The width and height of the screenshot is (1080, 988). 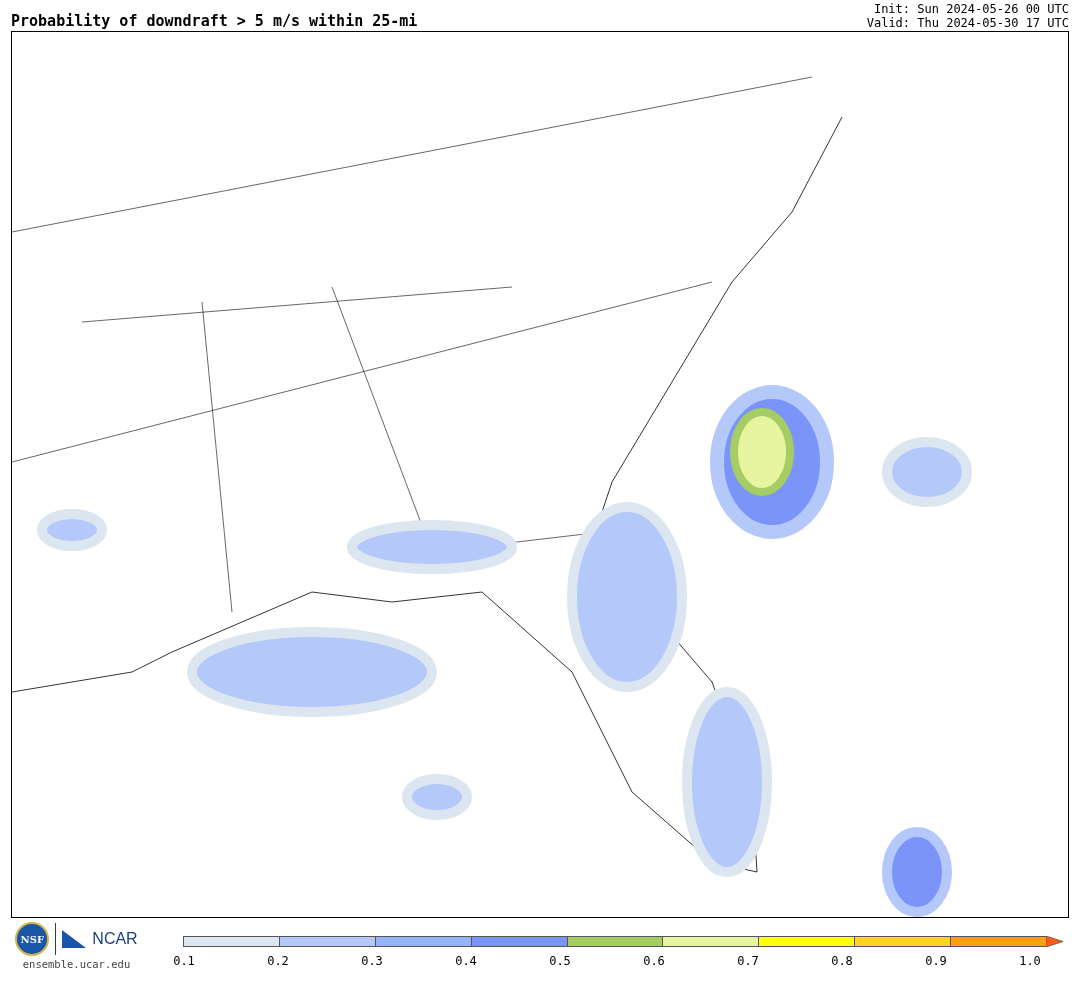 I want to click on chart-title: Probability of downdraft > 5 m/s within 25-mi, so click(x=214, y=21).